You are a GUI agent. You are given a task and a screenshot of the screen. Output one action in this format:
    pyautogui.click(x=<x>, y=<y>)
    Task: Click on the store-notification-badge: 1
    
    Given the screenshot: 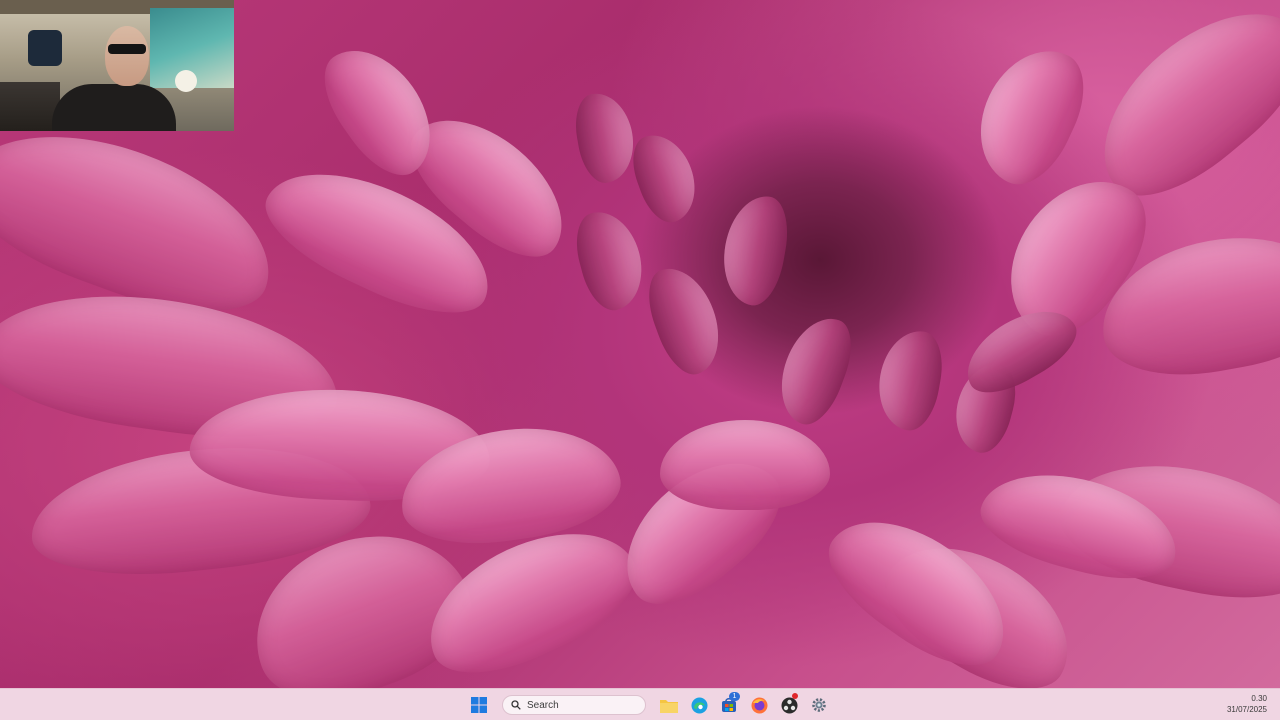 What is the action you would take?
    pyautogui.click(x=734, y=696)
    